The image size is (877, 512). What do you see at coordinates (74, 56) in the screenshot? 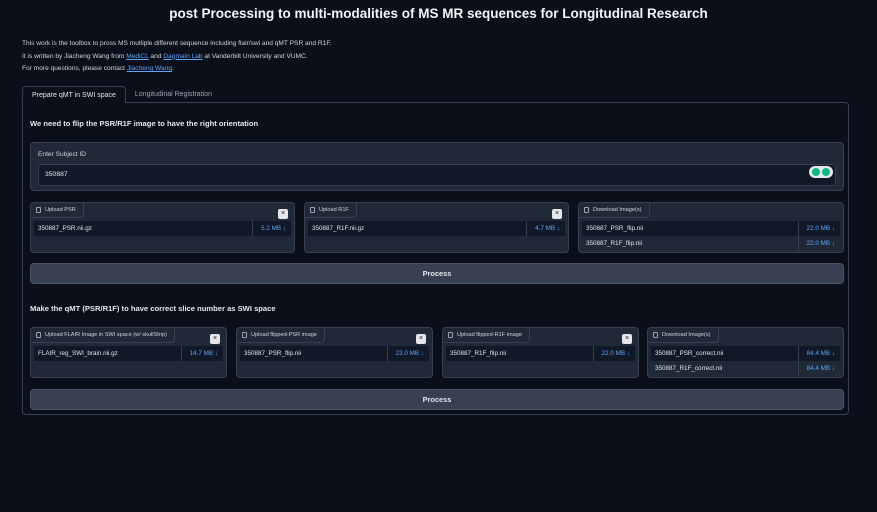
I see `intro-line-2-prefix: It is written by Jiacheng Wang from` at bounding box center [74, 56].